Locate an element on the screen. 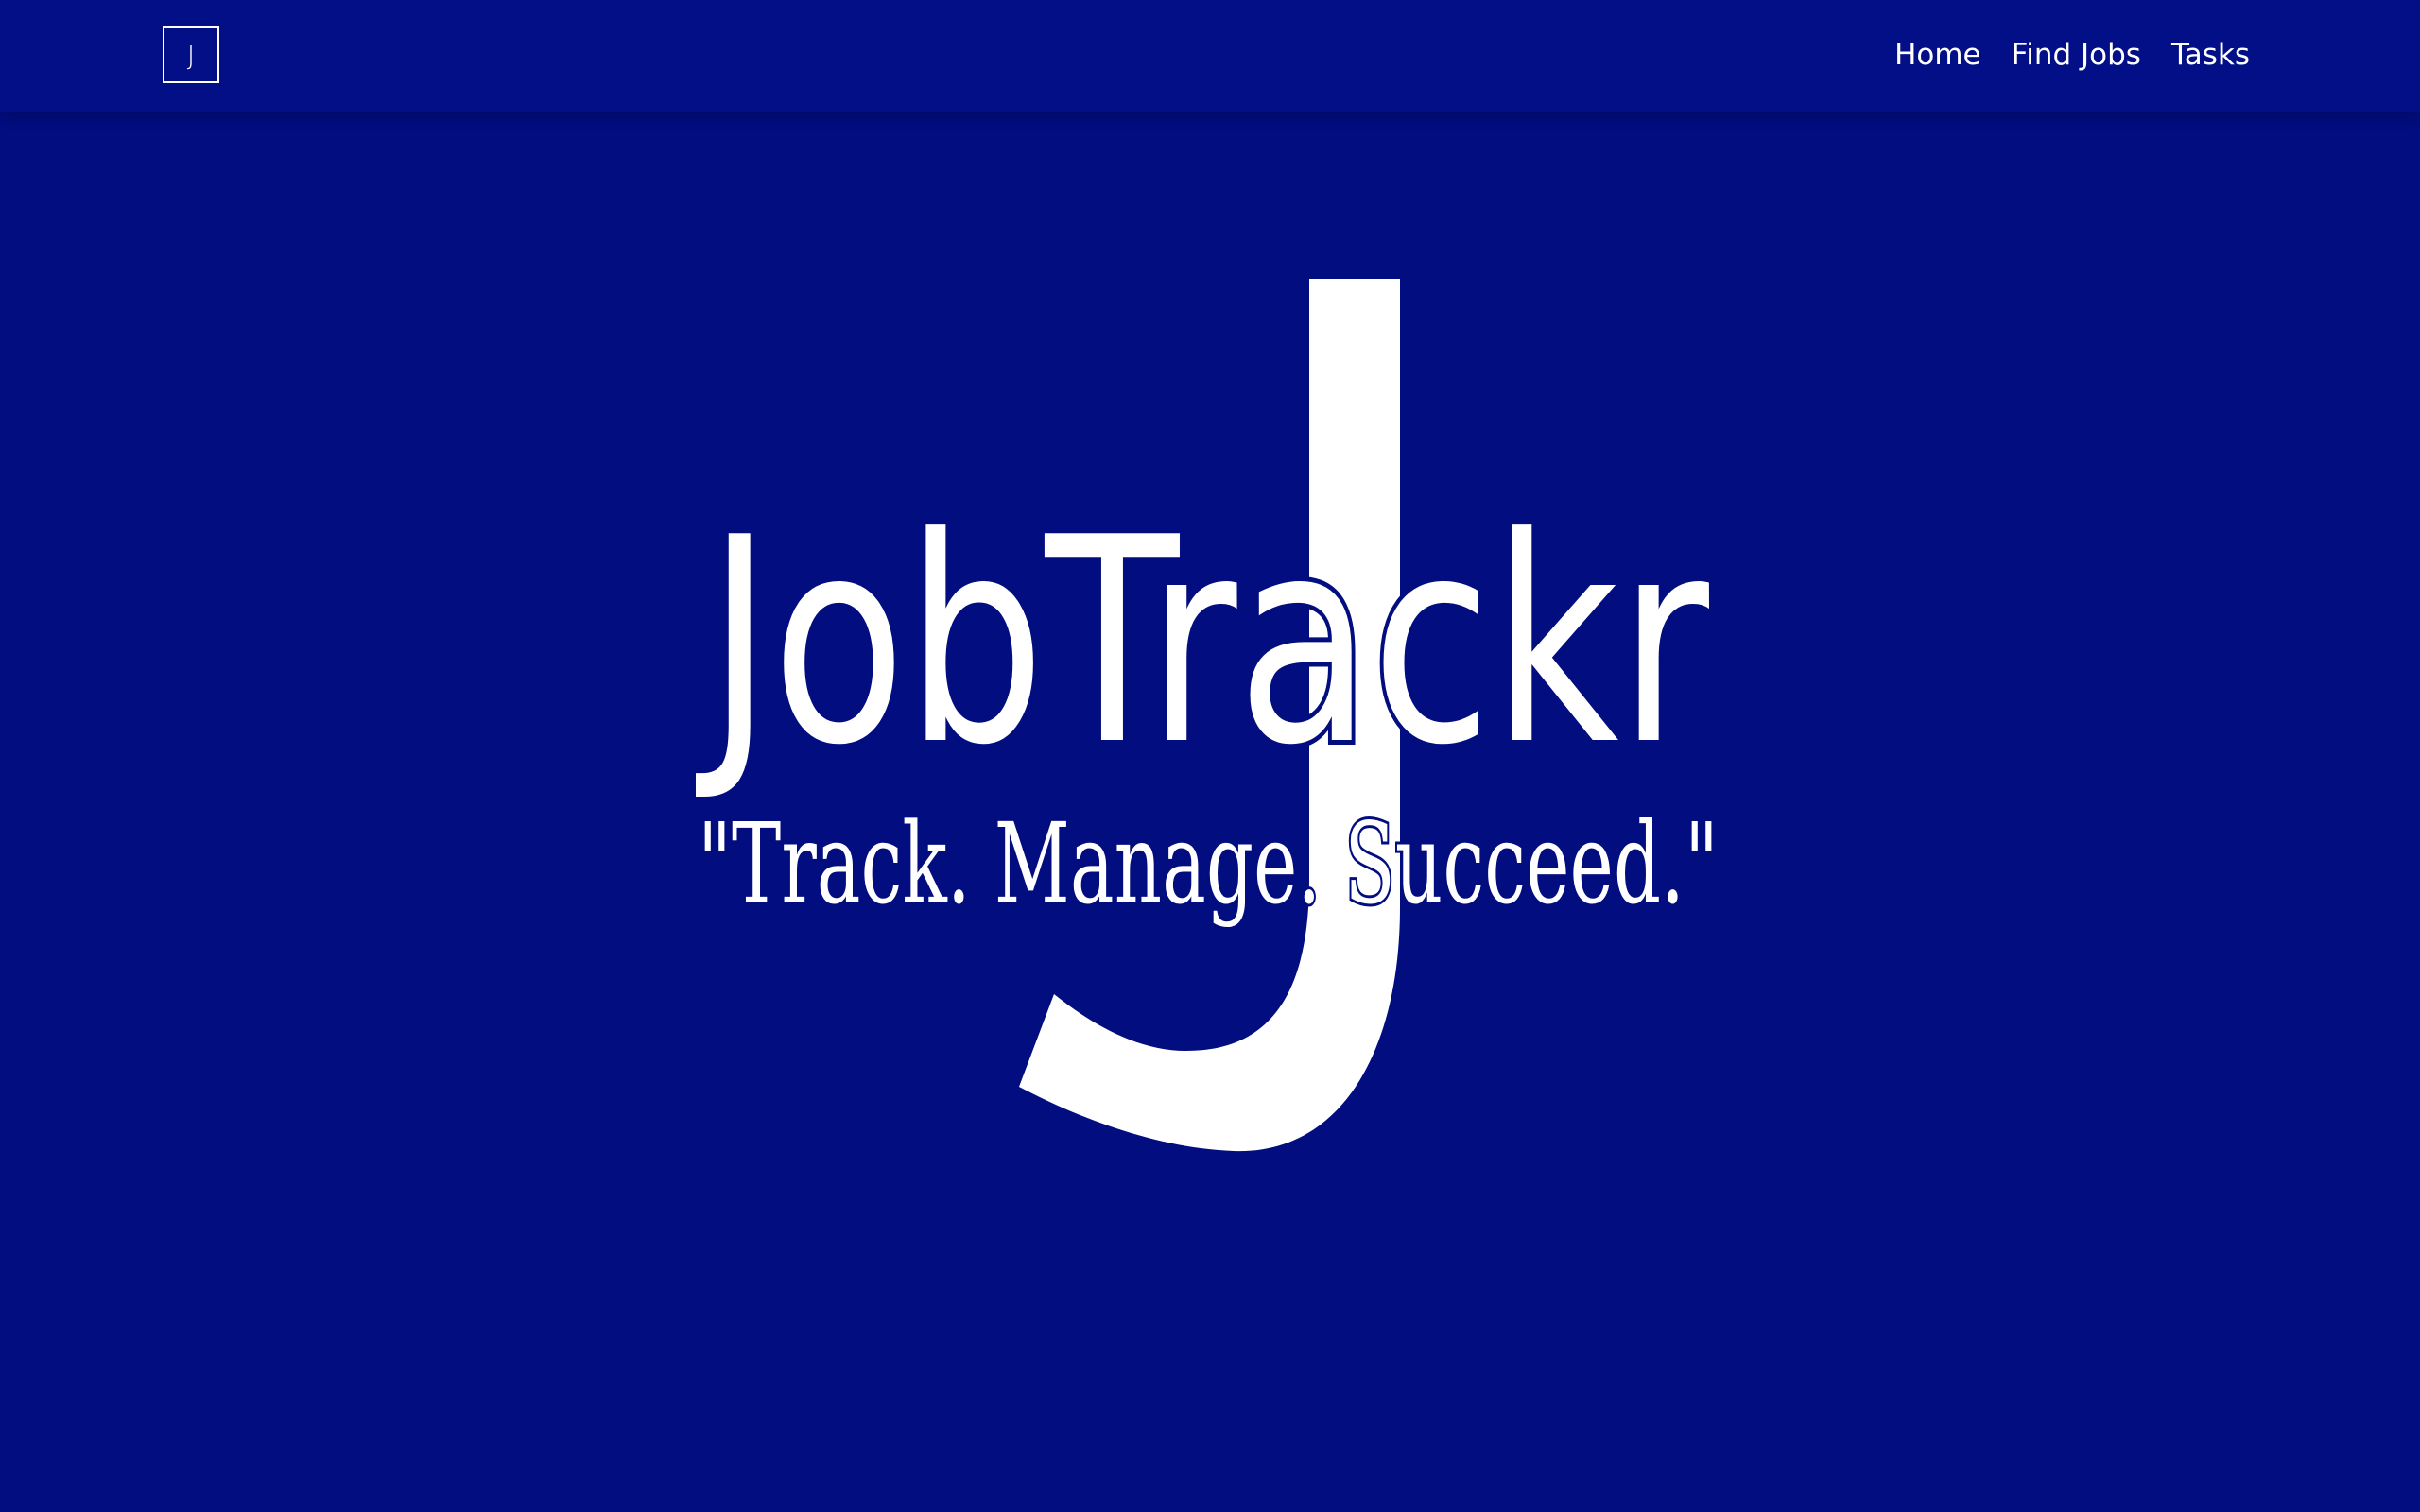 The height and width of the screenshot is (1512, 2420). brand-logo-button: J is located at coordinates (191, 54).